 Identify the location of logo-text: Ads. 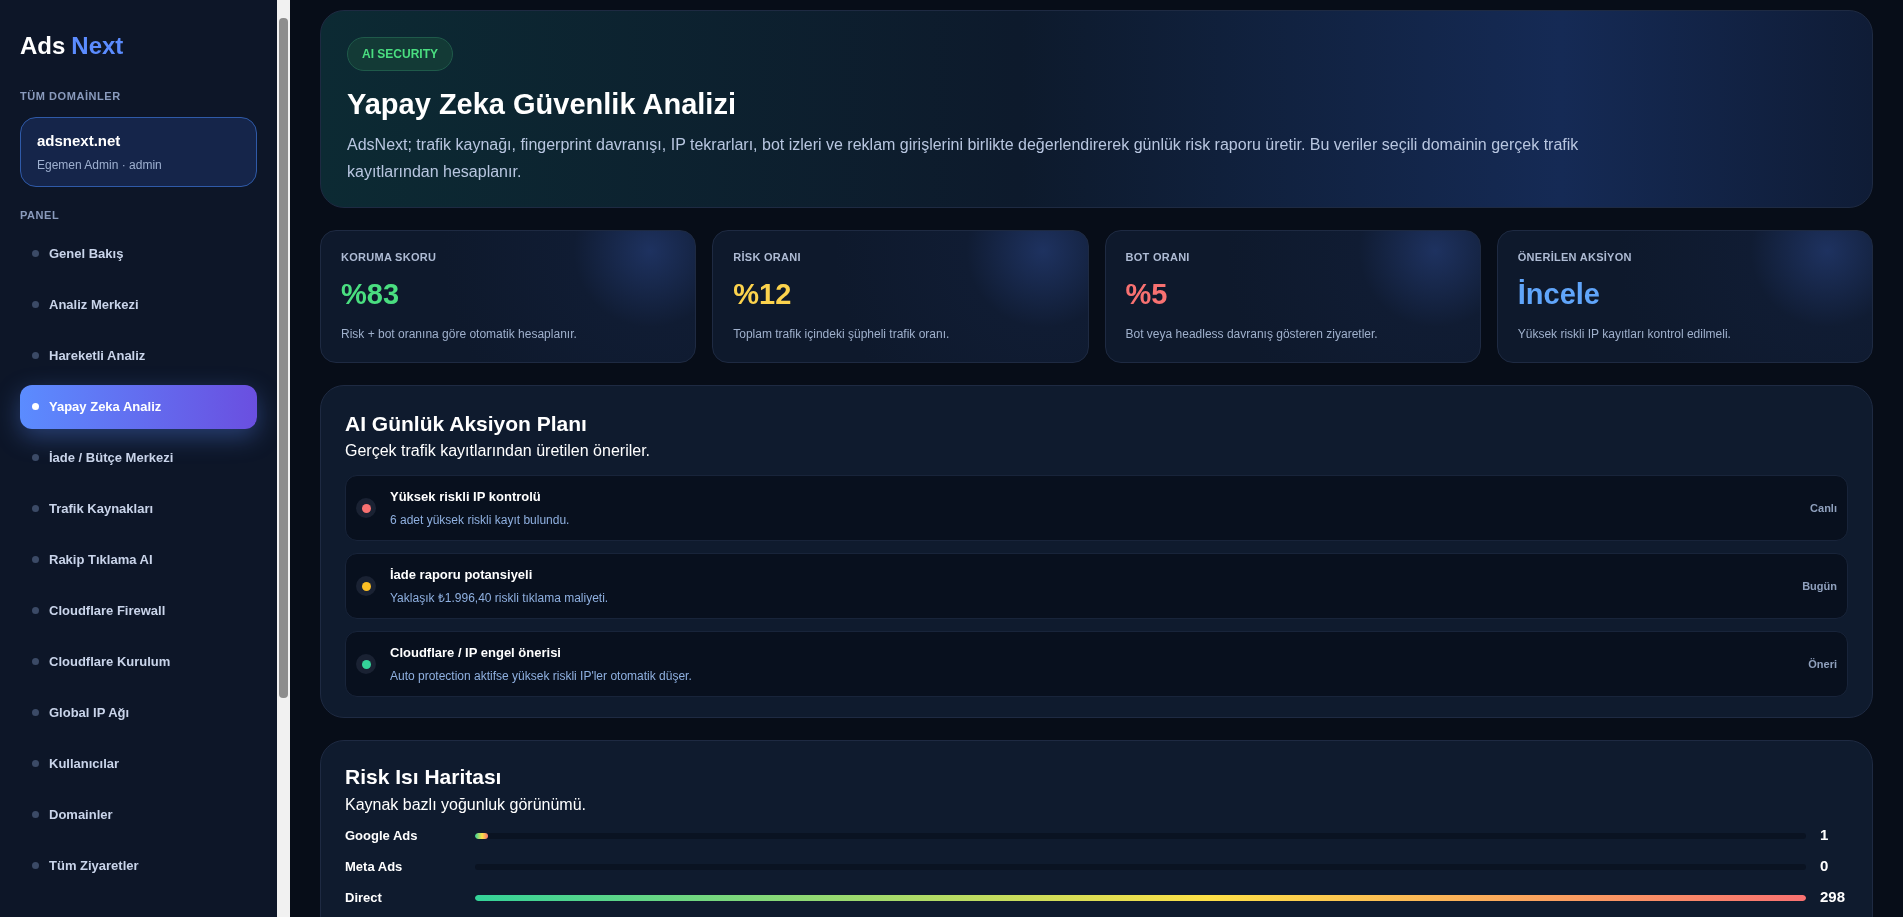
(43, 46).